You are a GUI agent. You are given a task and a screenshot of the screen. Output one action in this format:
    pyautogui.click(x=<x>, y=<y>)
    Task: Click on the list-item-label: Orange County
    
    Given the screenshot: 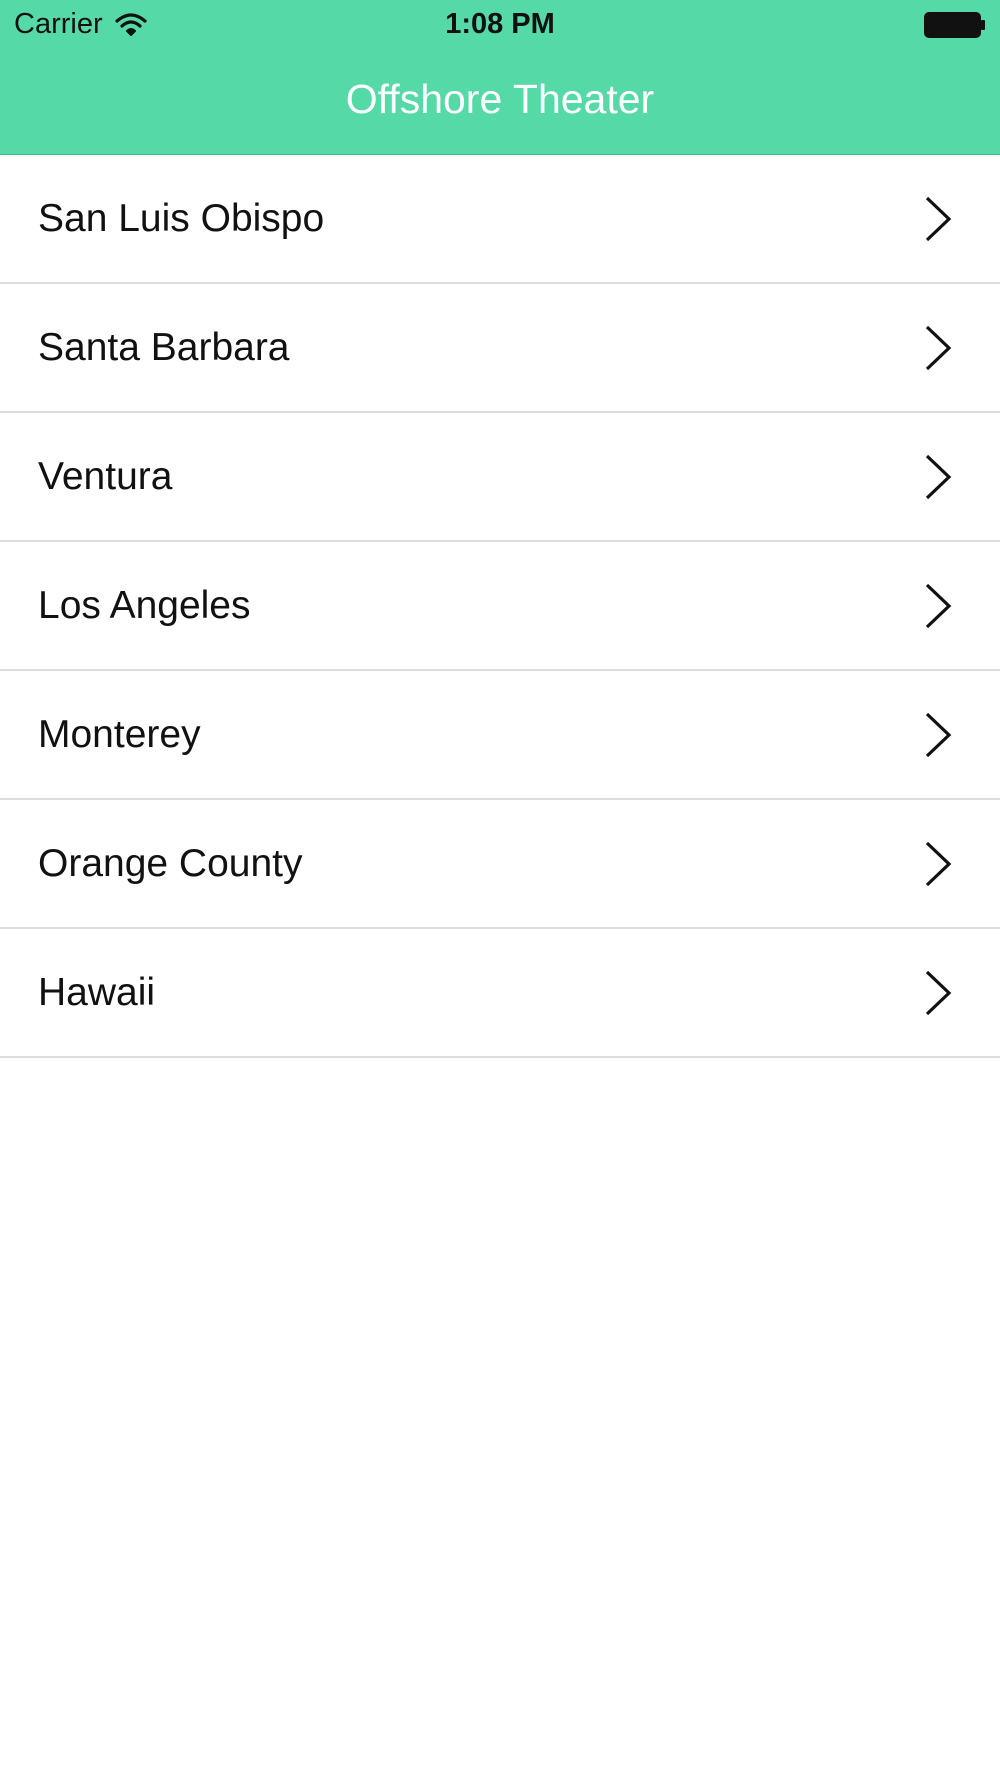 What is the action you would take?
    pyautogui.click(x=170, y=863)
    